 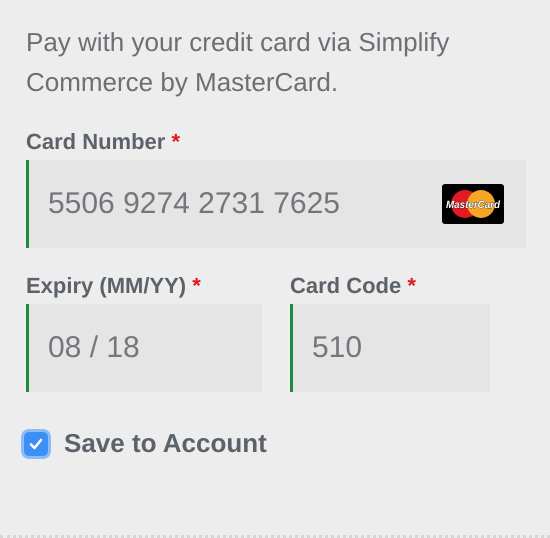 What do you see at coordinates (106, 285) in the screenshot?
I see `field-label: Expiry (MM/YY)` at bounding box center [106, 285].